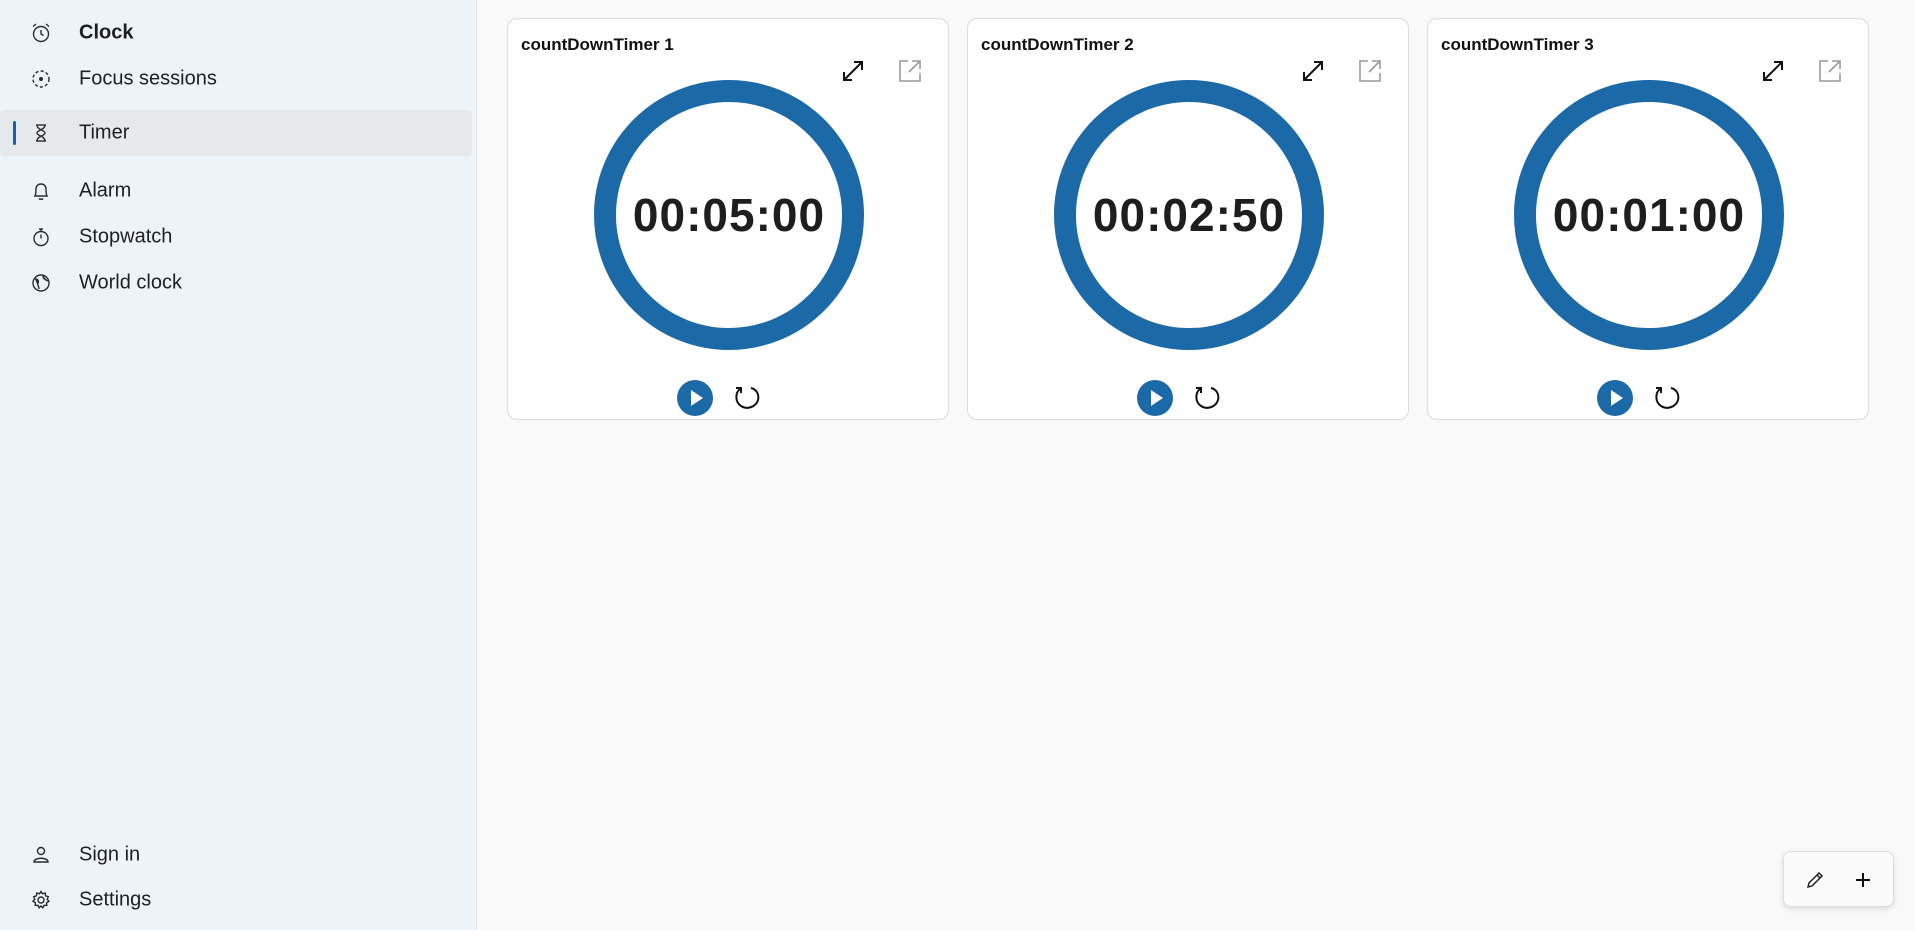 The width and height of the screenshot is (1915, 930). I want to click on sidebar-item-clock: Clock, so click(236, 33).